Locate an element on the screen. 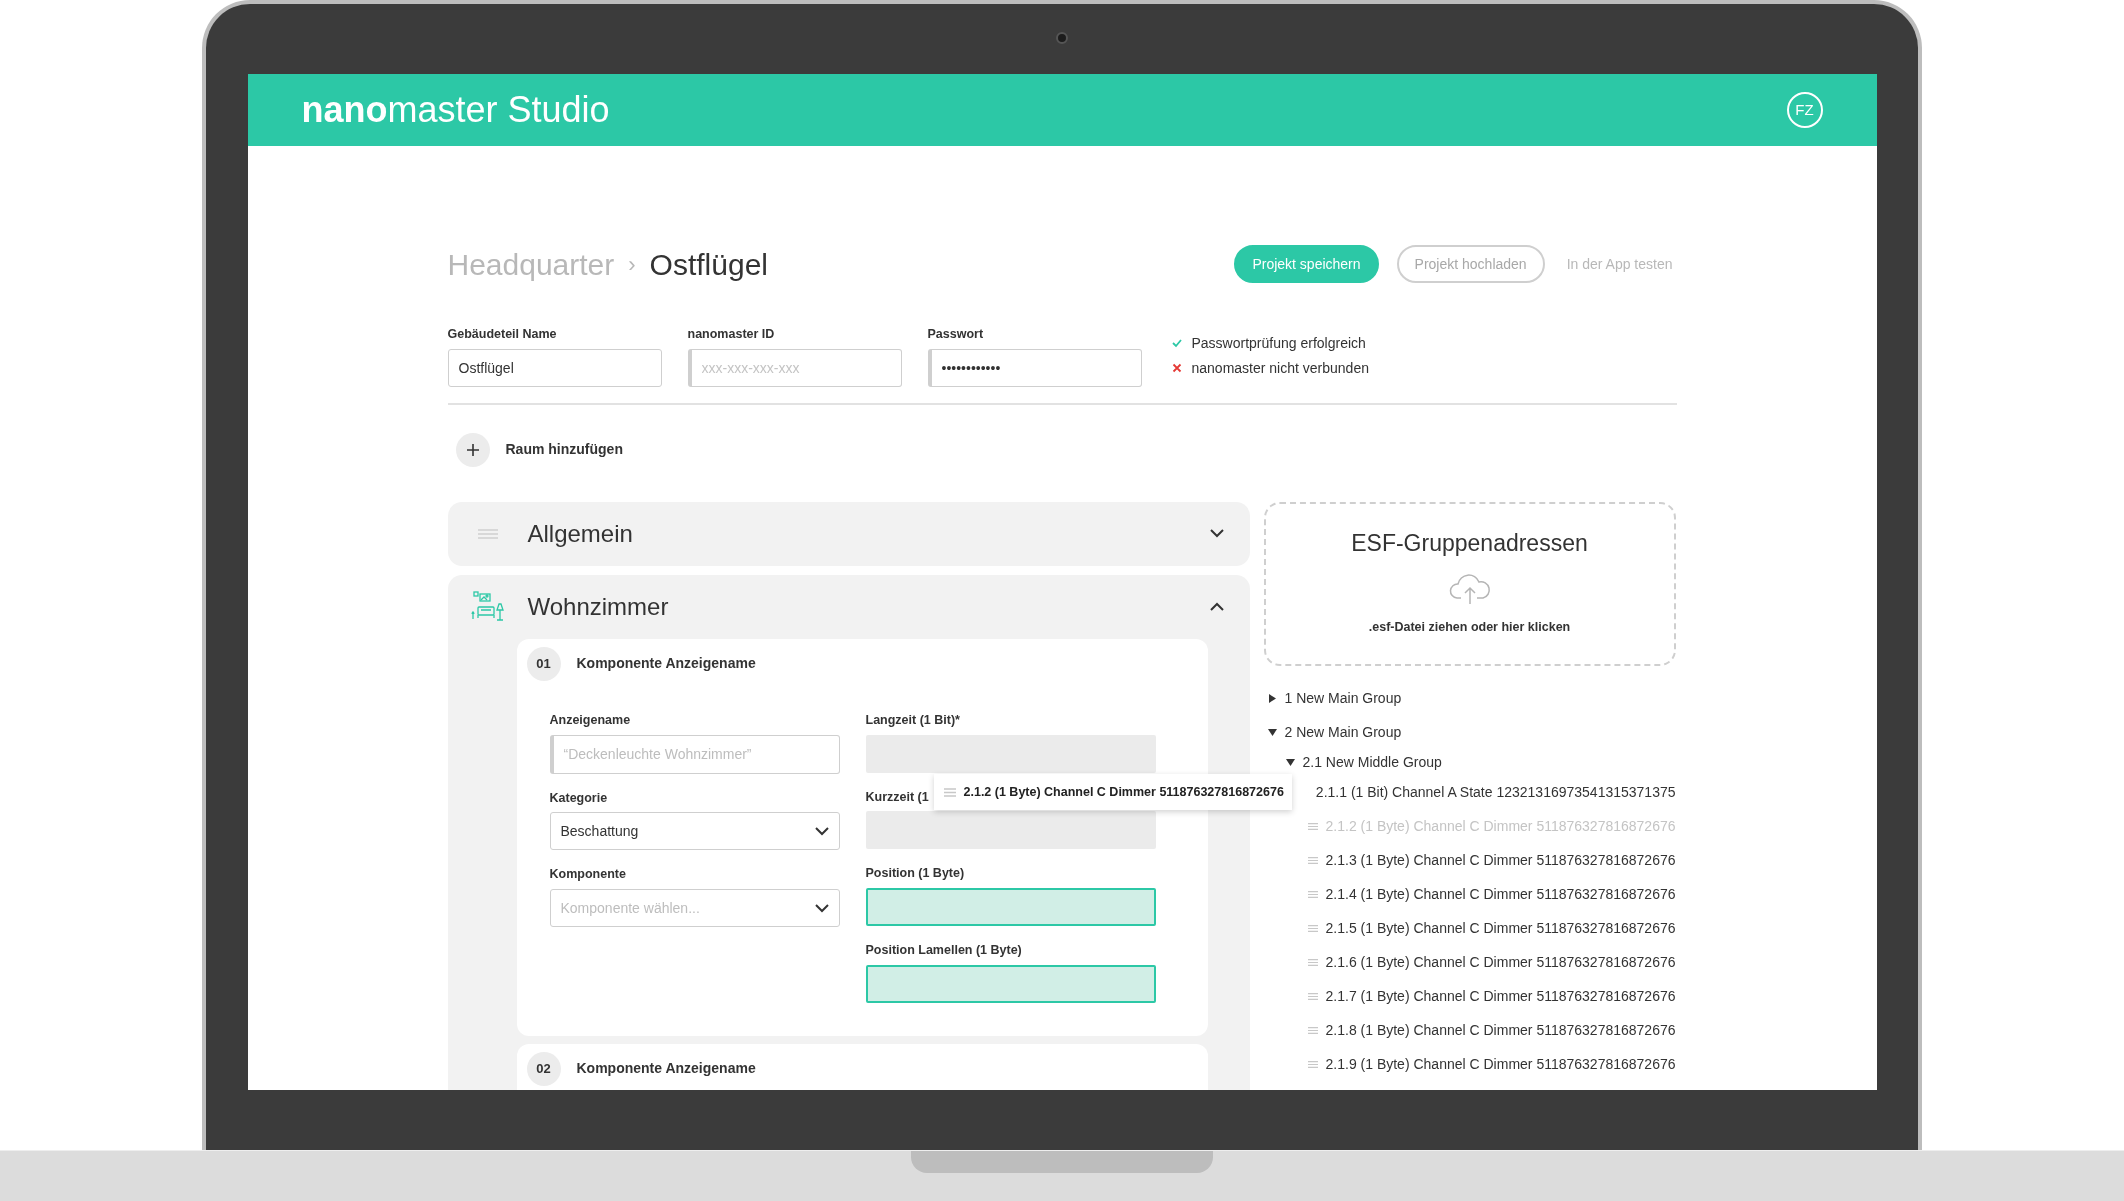 This screenshot has width=2124, height=1201. caret-right-icon is located at coordinates (1272, 699).